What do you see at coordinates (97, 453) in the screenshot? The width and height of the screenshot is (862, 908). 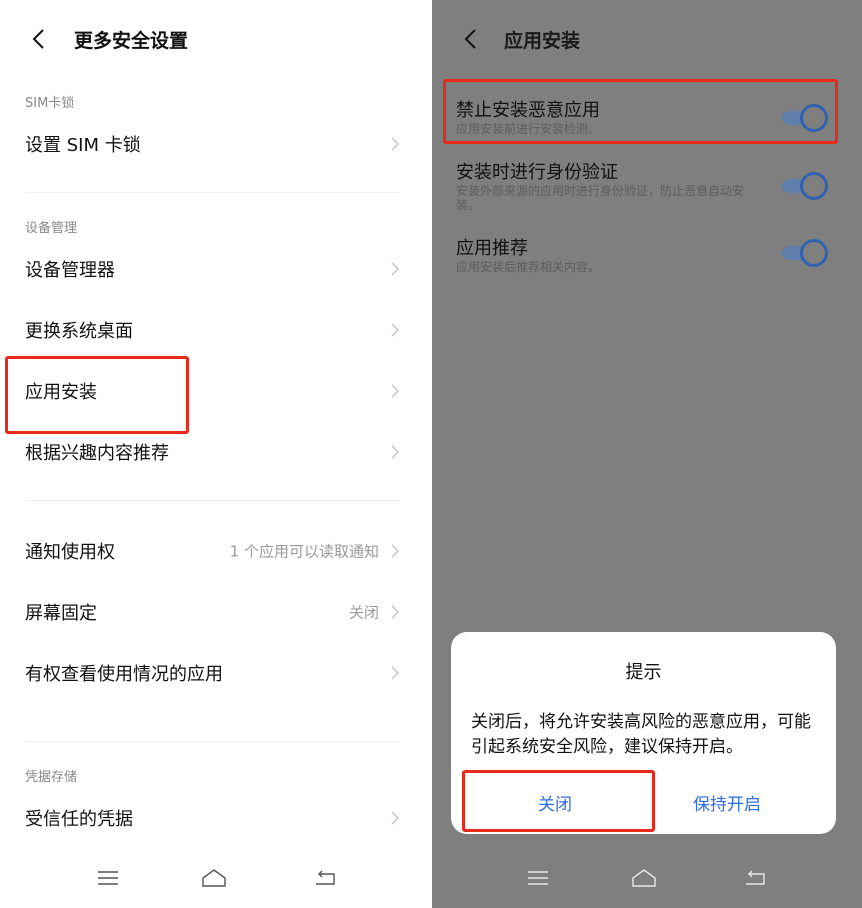 I see `row-label: 根据兴趣内容推荐` at bounding box center [97, 453].